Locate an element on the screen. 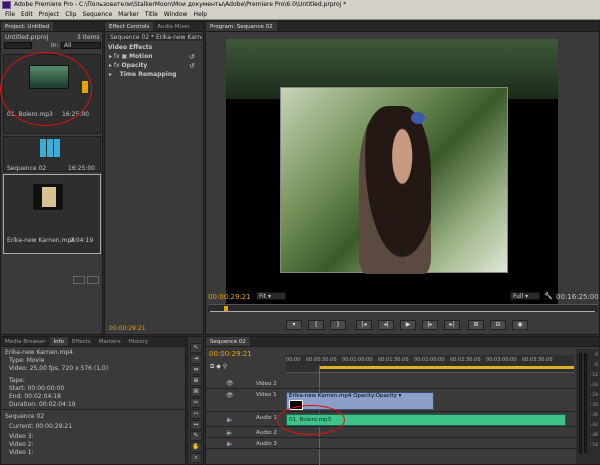 This screenshot has height=465, width=600. tab-sequence: Sequence 02 is located at coordinates (228, 341).